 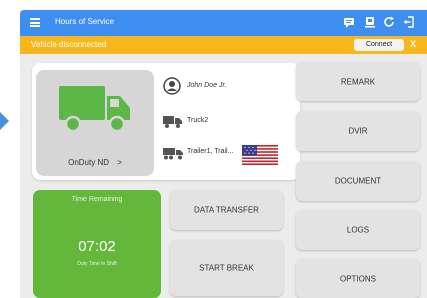 I want to click on dvir-label: DVIR, so click(x=358, y=131).